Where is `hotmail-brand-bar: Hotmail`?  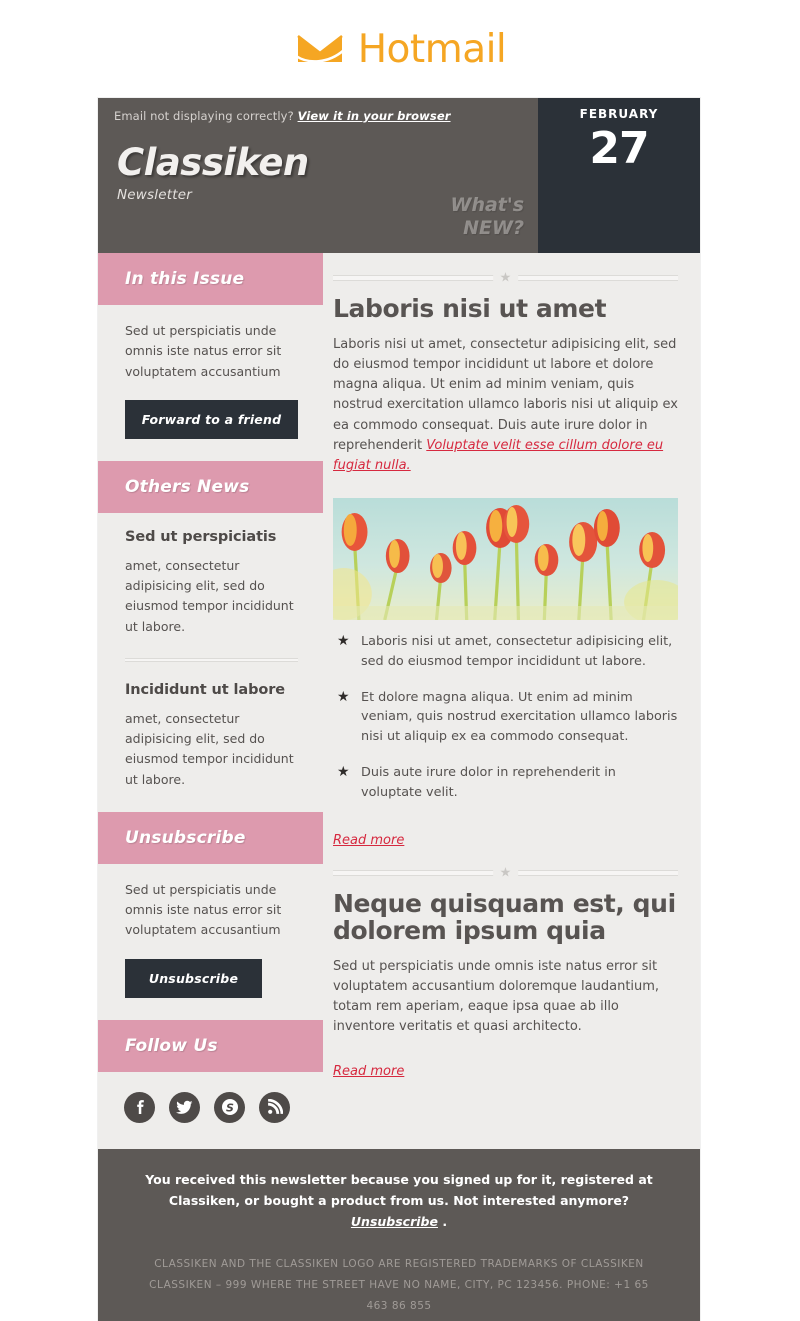 hotmail-brand-bar: Hotmail is located at coordinates (400, 49).